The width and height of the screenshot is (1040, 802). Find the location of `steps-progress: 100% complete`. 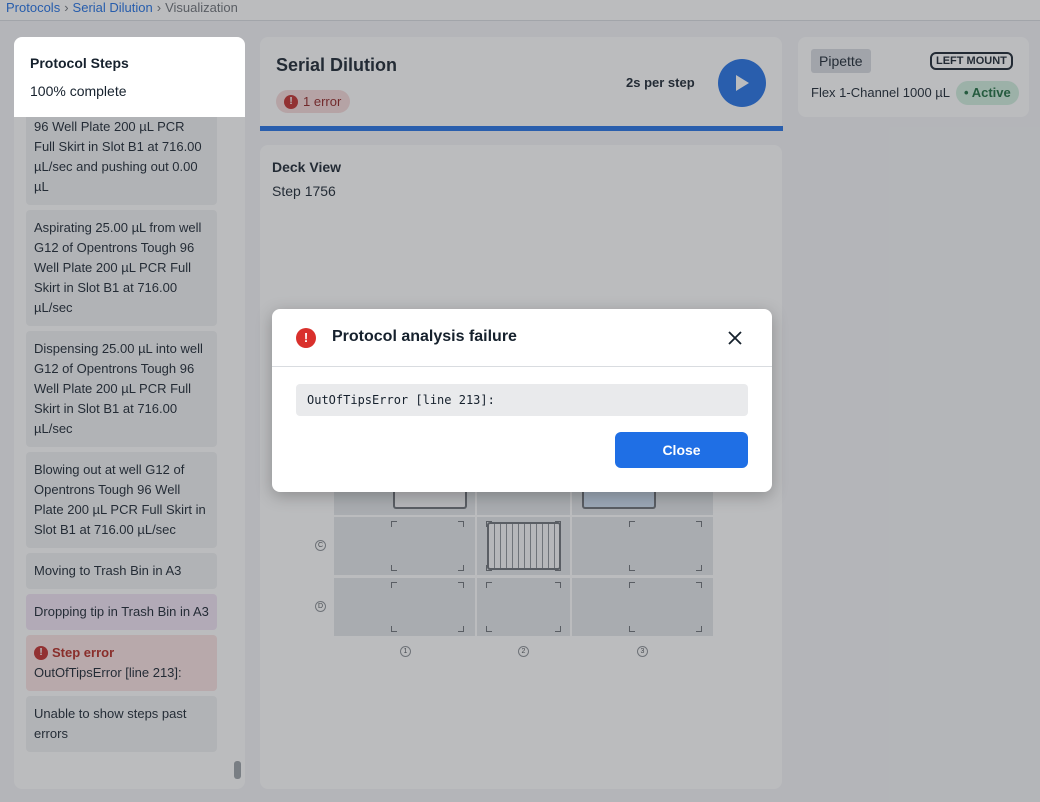

steps-progress: 100% complete is located at coordinates (78, 91).